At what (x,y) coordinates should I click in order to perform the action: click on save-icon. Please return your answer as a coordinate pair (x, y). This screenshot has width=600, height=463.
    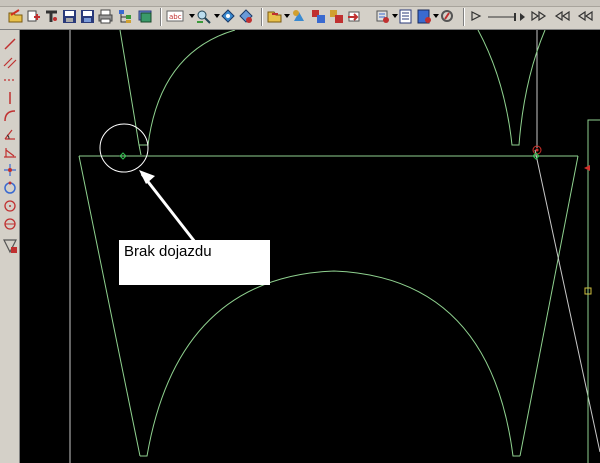
    Looking at the image, I should click on (69, 16).